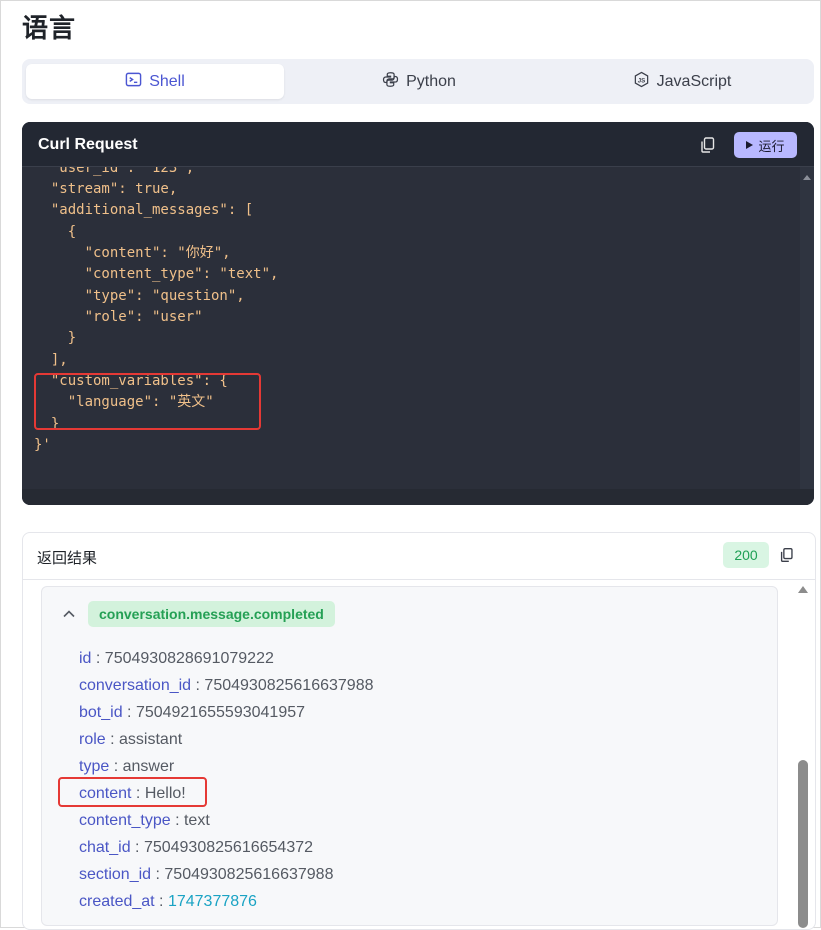  Describe the element at coordinates (156, 274) in the screenshot. I see `code-line: "content_type": "text",` at that location.